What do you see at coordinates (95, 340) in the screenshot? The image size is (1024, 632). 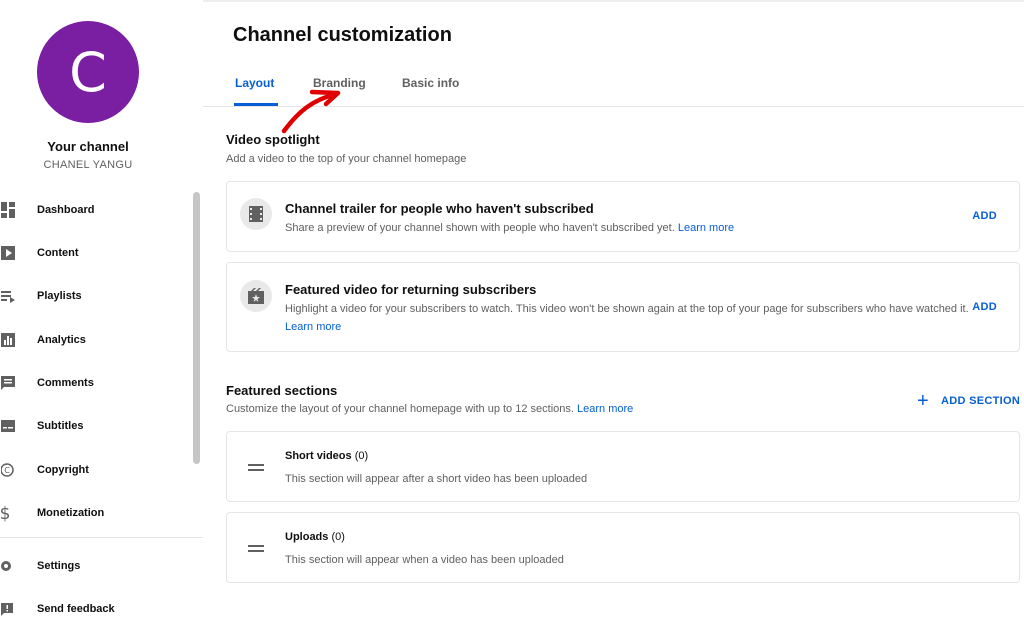 I see `sidebar-item-analytics: Analytics` at bounding box center [95, 340].